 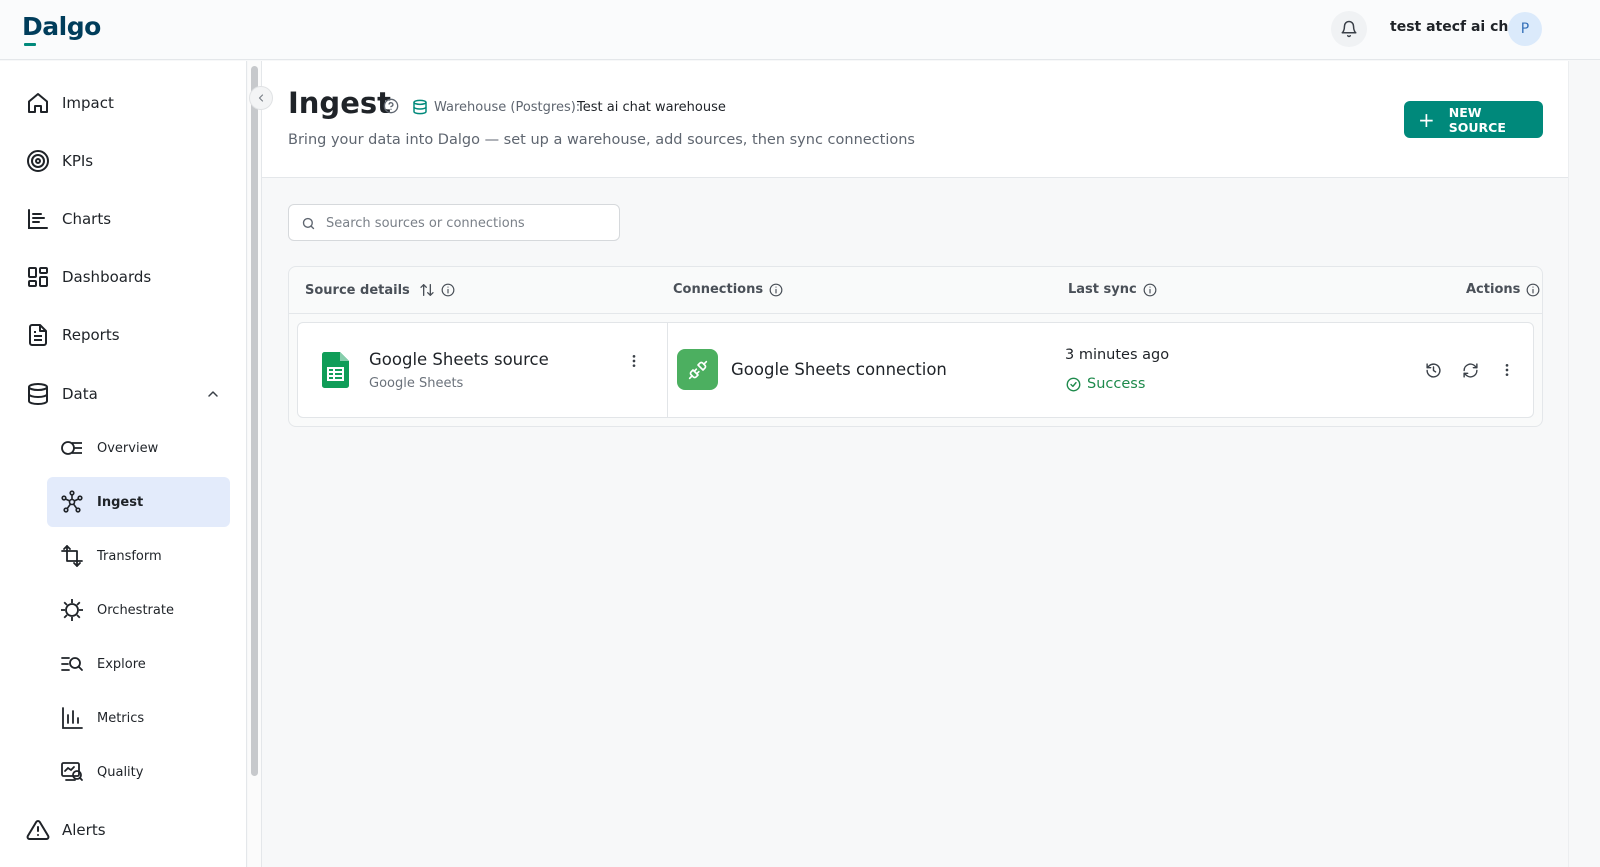 I want to click on sidebar-item-reports: Reports, so click(x=73, y=335).